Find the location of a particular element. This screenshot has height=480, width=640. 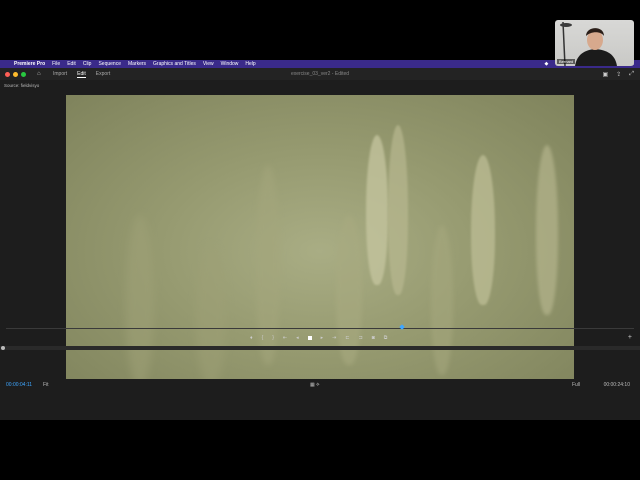

transport-controls: ♦ { } ⇤ ◂ ▸ ⇥ ⊏ ⊐ ◙ ⧉ is located at coordinates (323, 338).